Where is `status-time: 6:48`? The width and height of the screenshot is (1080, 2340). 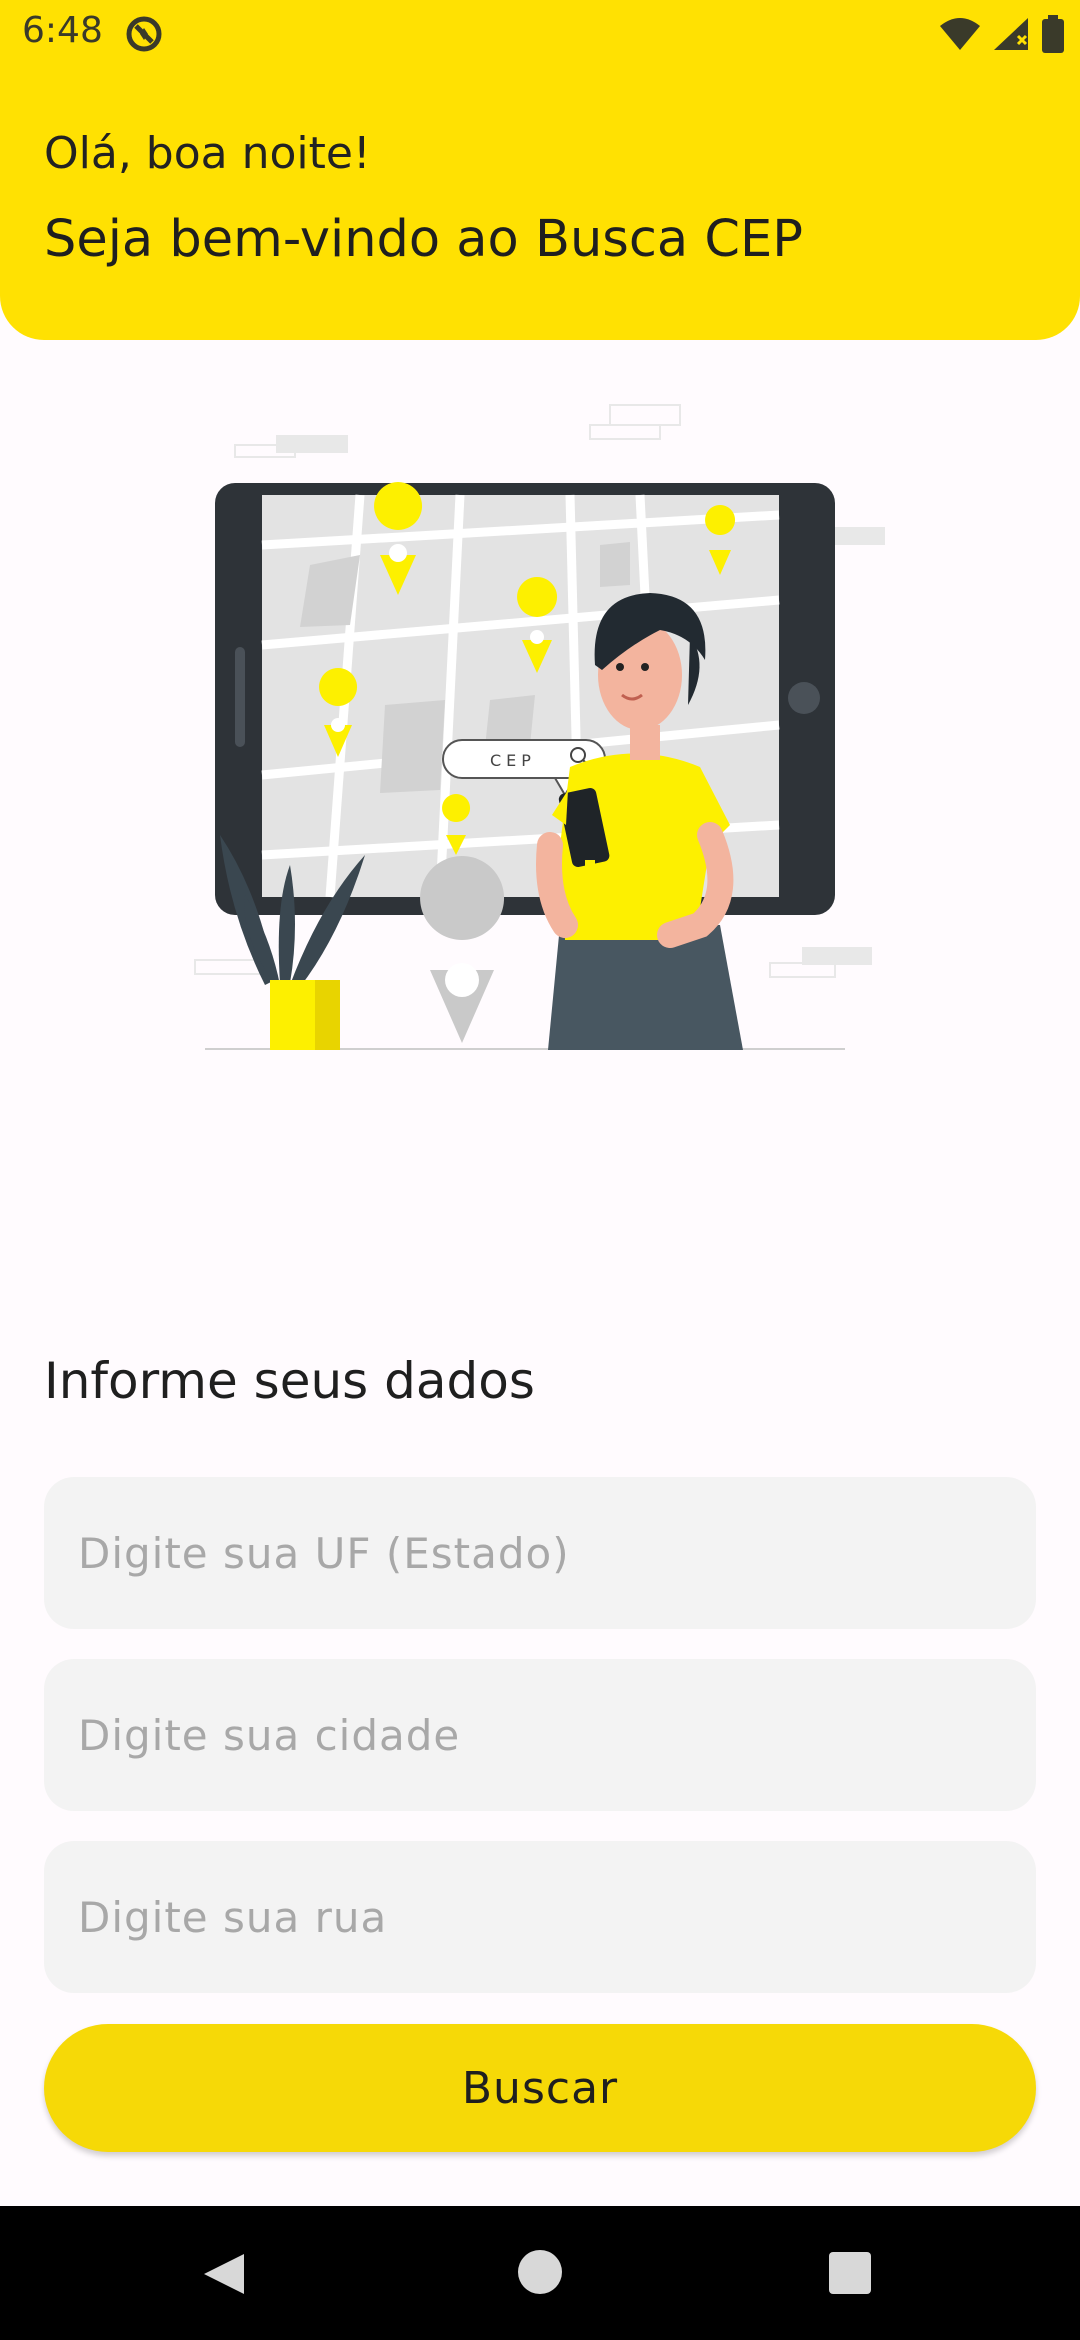
status-time: 6:48 is located at coordinates (62, 30).